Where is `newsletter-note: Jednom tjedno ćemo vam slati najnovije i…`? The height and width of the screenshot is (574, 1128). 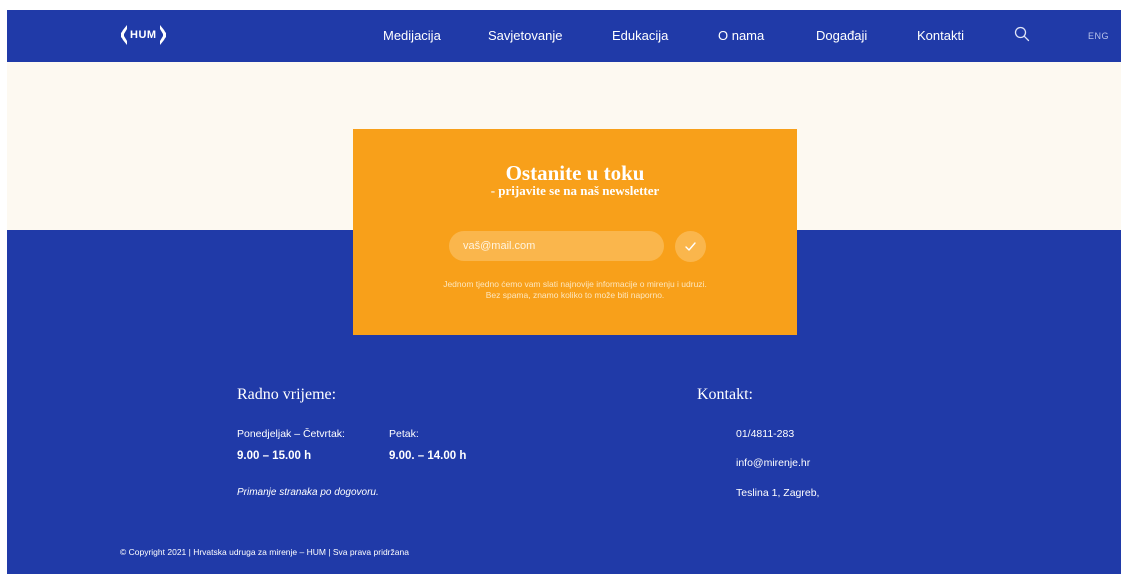 newsletter-note: Jednom tjedno ćemo vam slati najnovije i… is located at coordinates (575, 290).